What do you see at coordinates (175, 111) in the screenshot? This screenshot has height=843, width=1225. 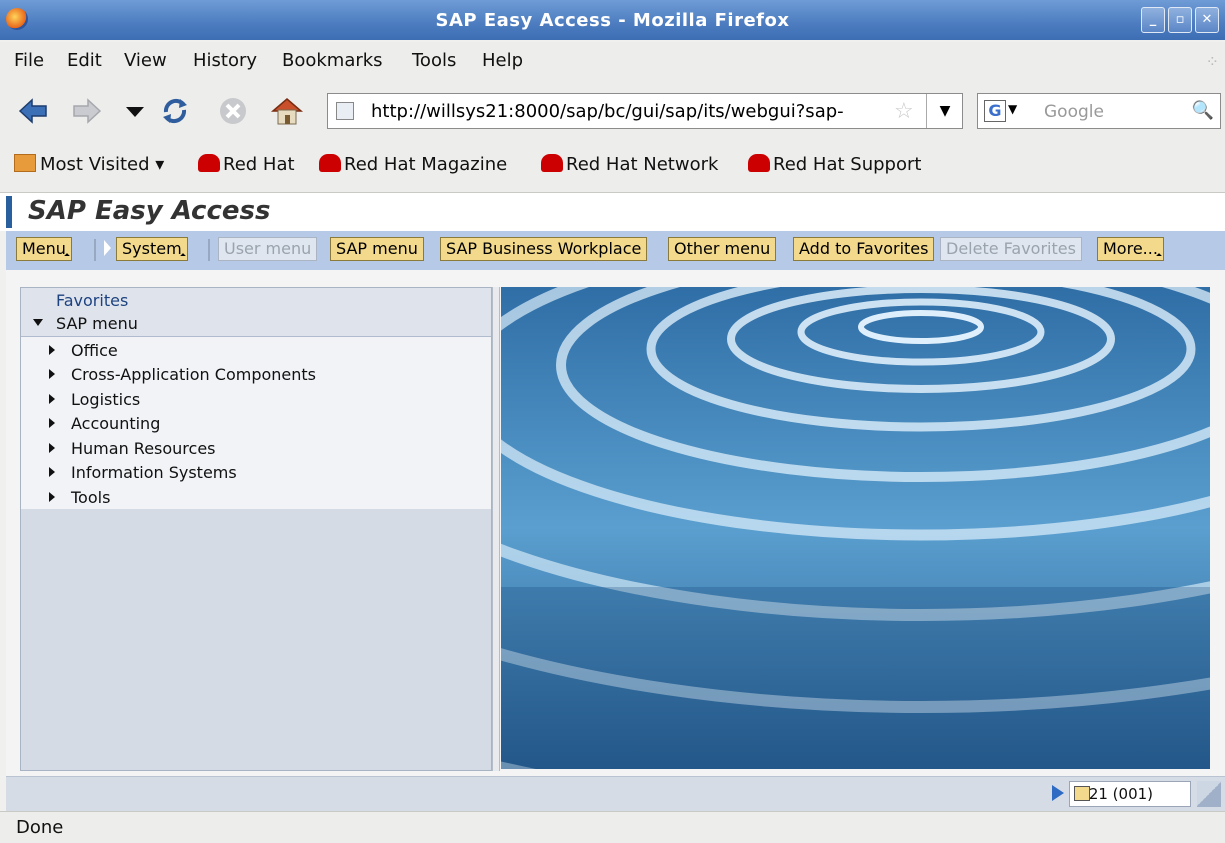 I see `reload-icon` at bounding box center [175, 111].